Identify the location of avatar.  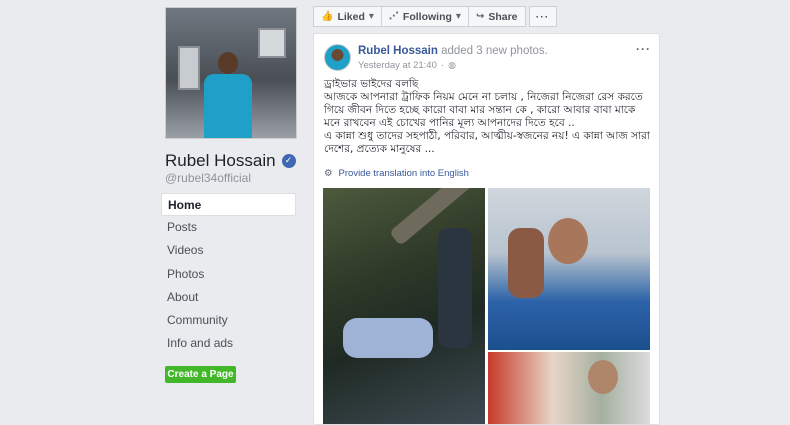
(337, 57).